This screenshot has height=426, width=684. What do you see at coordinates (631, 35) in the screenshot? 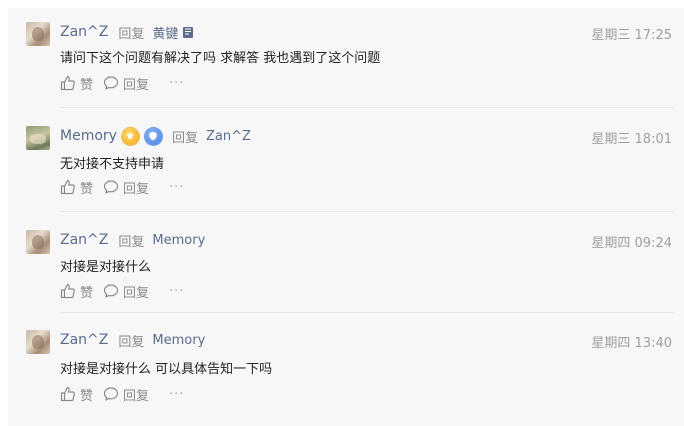
I see `comment-time: 星期三 17:25` at bounding box center [631, 35].